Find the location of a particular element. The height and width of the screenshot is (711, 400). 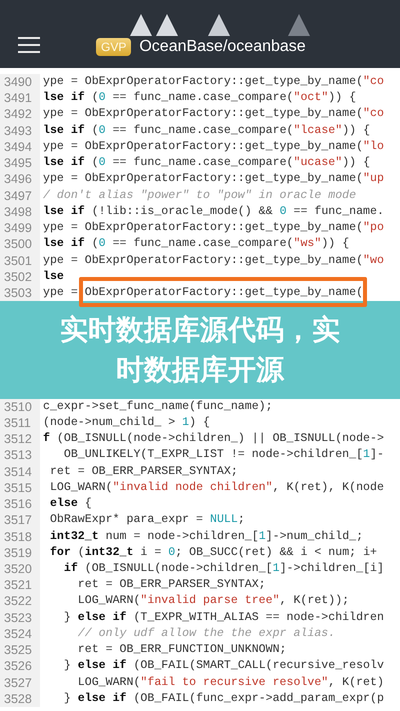

line-number: 3497 is located at coordinates (20, 196).